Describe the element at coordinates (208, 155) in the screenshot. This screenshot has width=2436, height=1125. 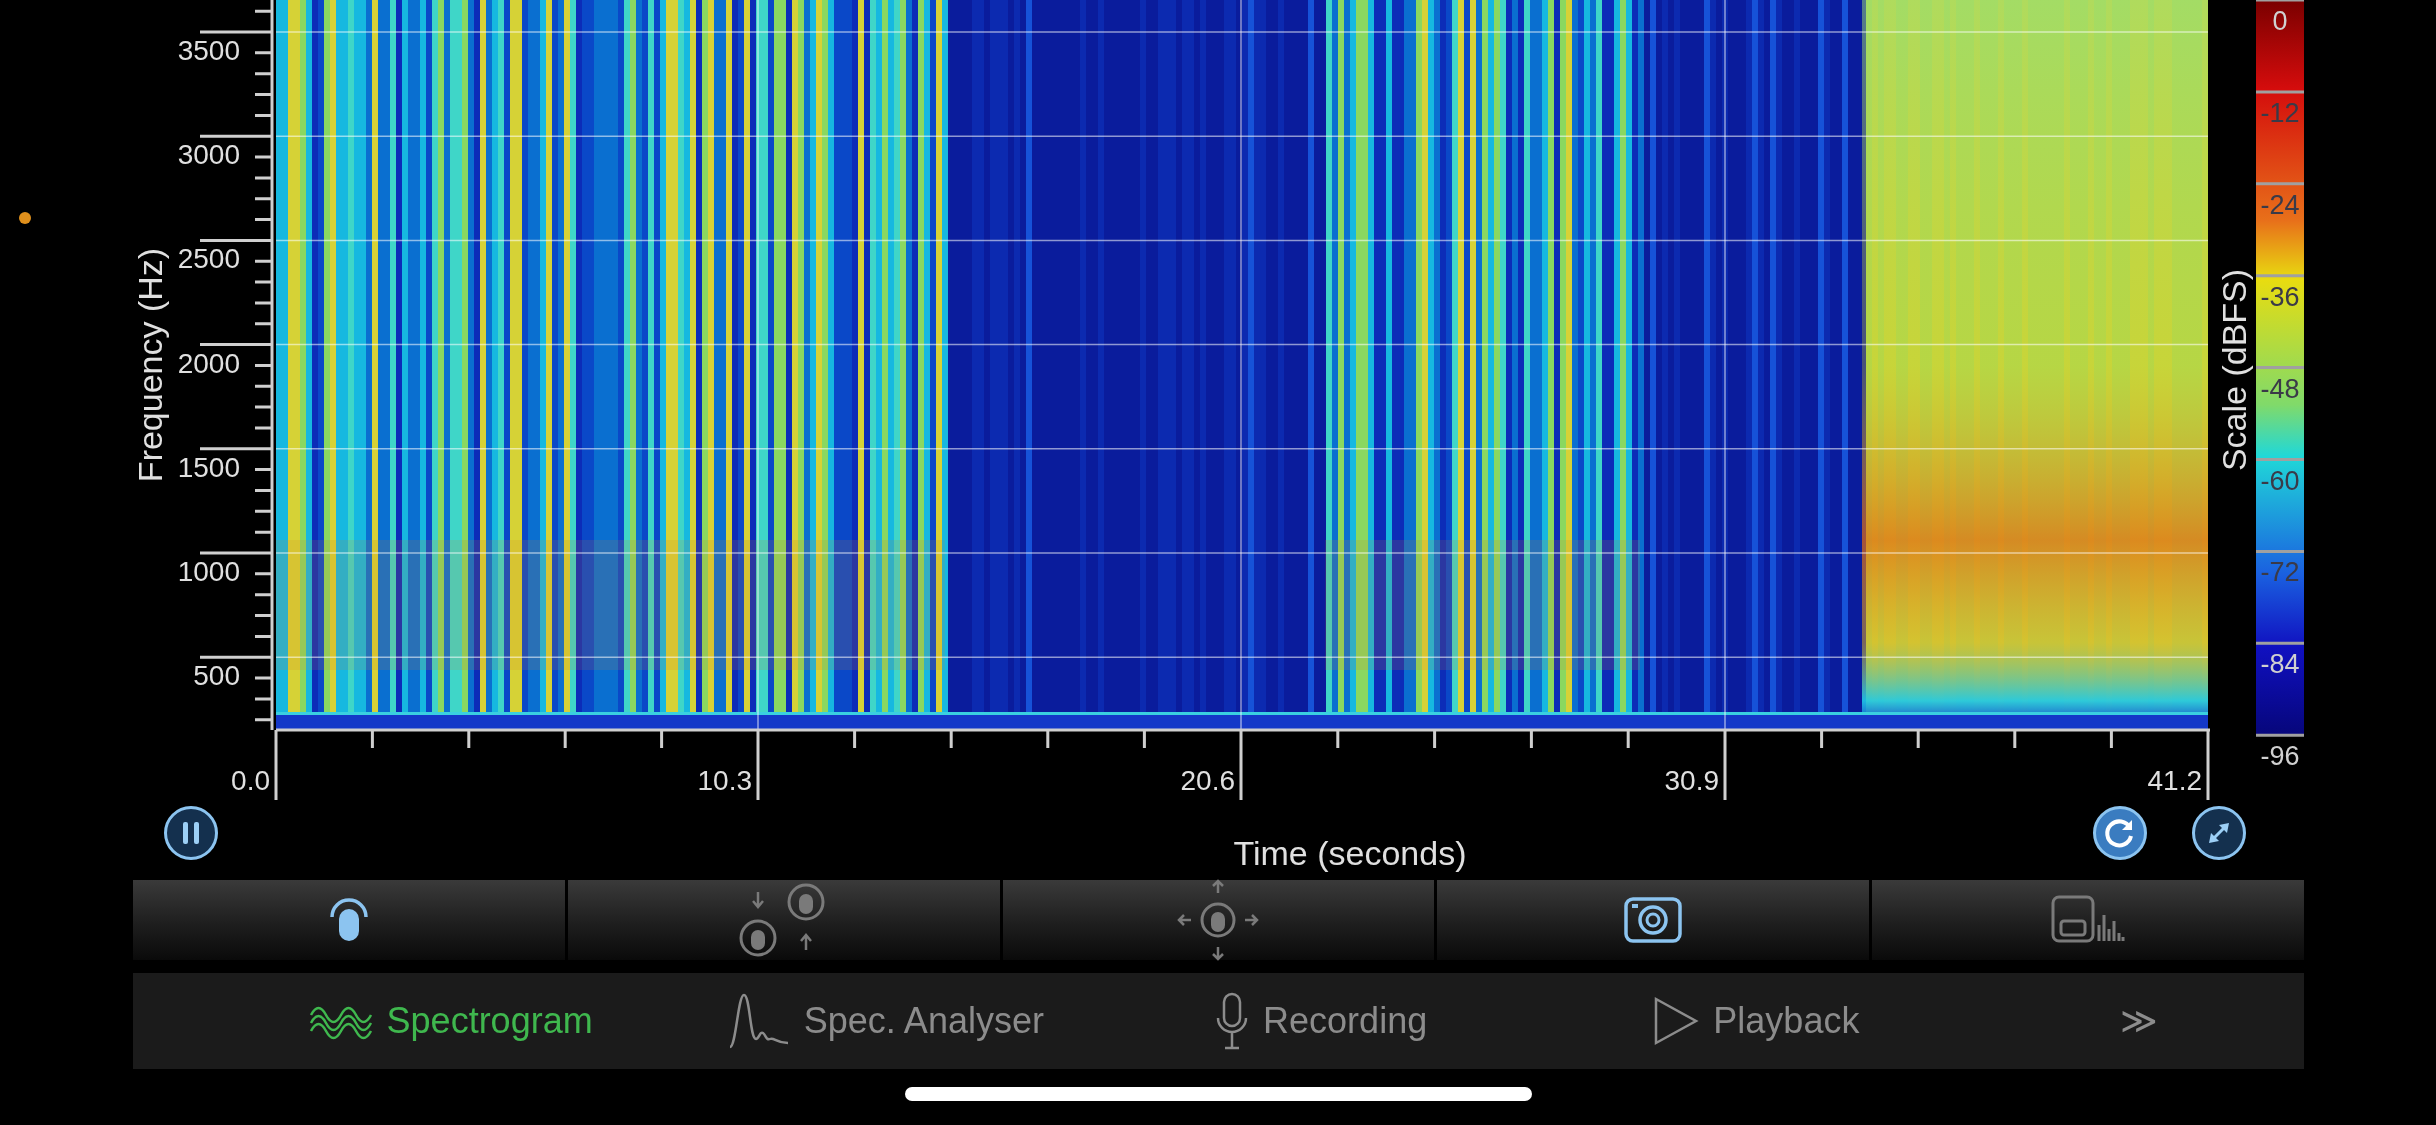
I see `y-axis-label: 3000` at that location.